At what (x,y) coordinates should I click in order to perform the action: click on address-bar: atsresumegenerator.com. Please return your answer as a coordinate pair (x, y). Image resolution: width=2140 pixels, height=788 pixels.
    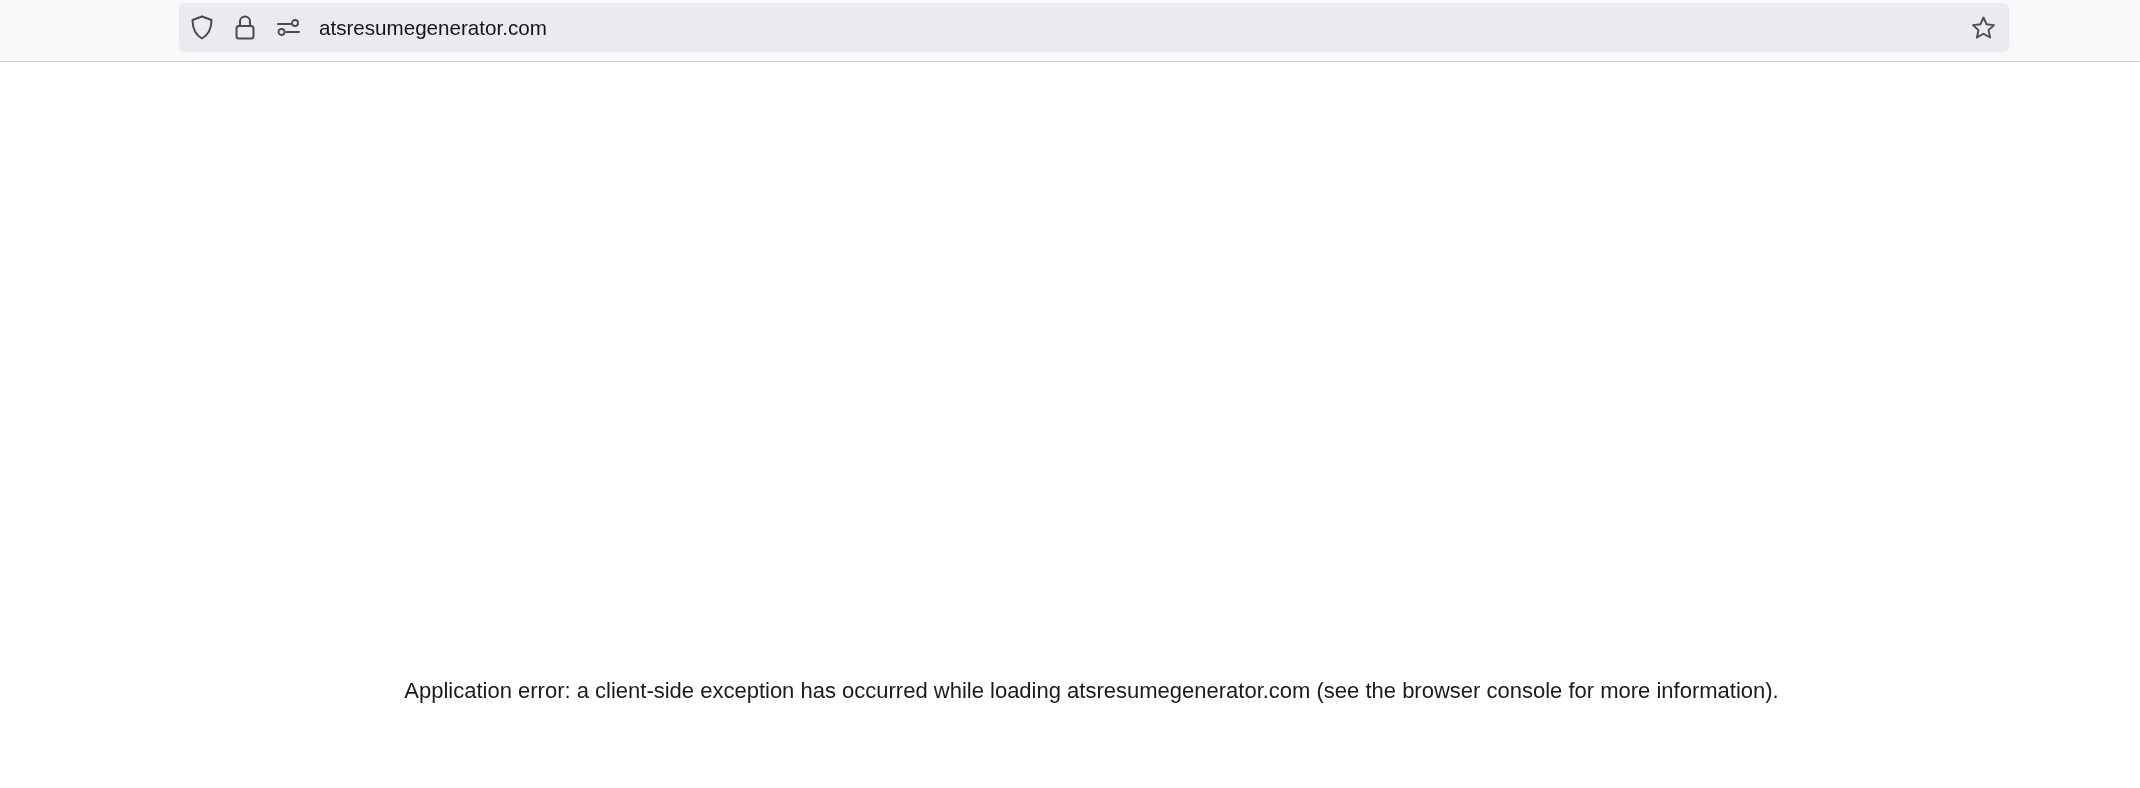
    Looking at the image, I should click on (1094, 27).